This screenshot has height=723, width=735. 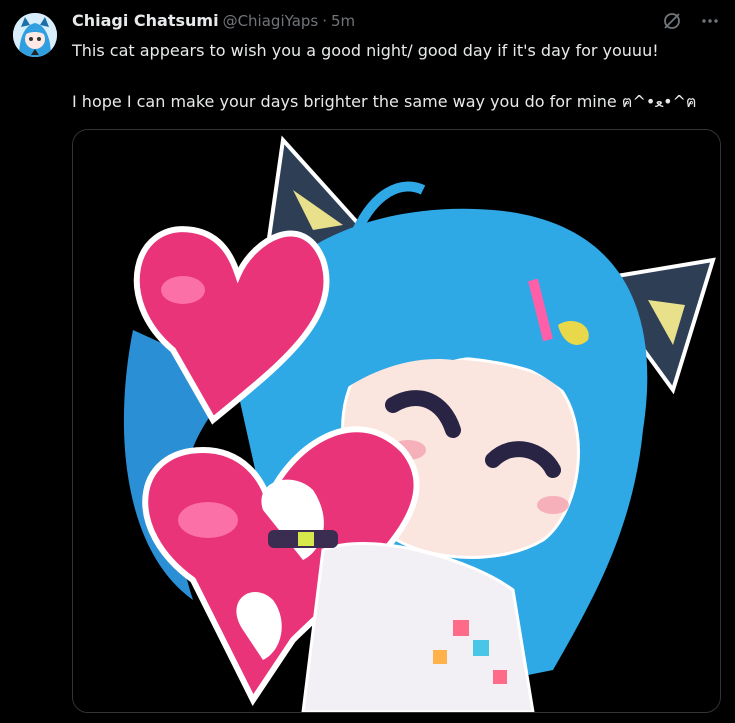 I want to click on display-name: Chiagi Chatsumi, so click(x=145, y=20).